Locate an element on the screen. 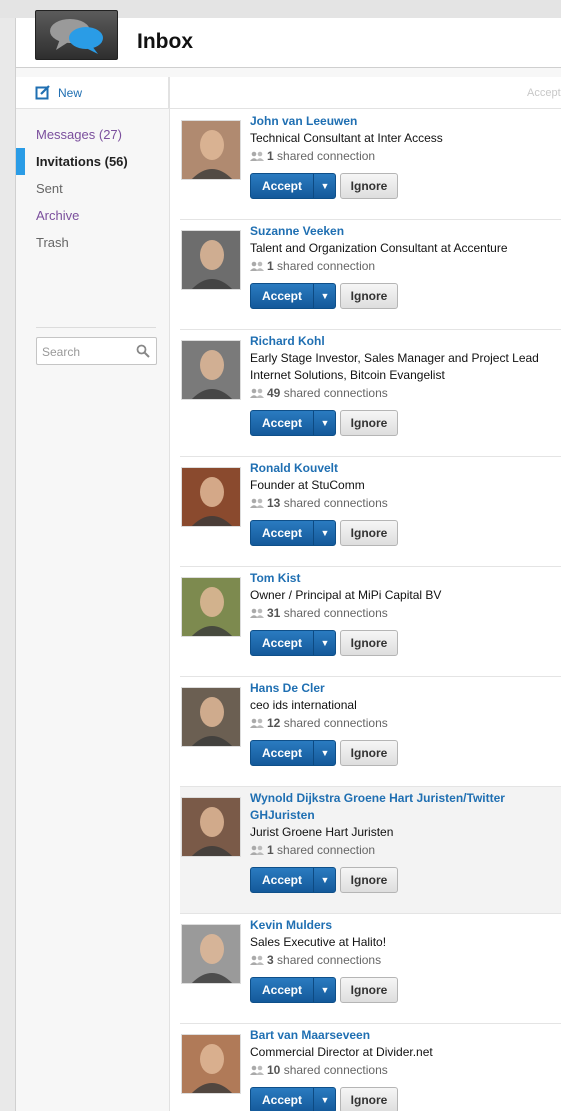 The image size is (561, 1111). page-title: Inbox is located at coordinates (165, 41).